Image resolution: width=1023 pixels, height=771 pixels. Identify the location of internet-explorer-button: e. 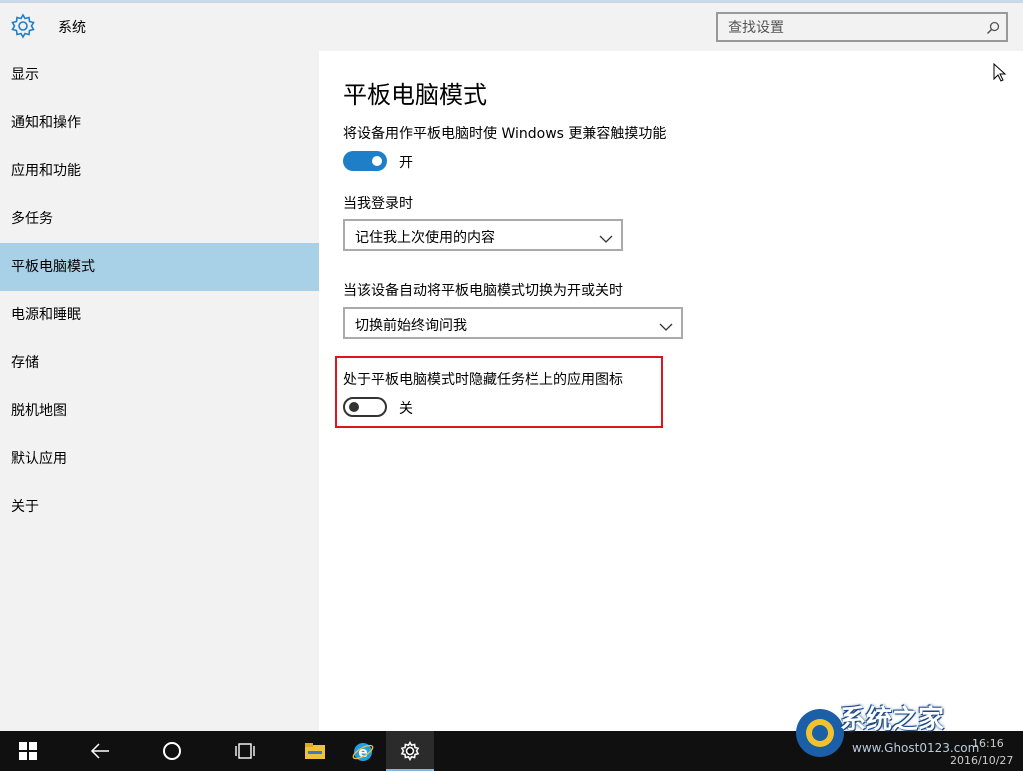
(362, 751).